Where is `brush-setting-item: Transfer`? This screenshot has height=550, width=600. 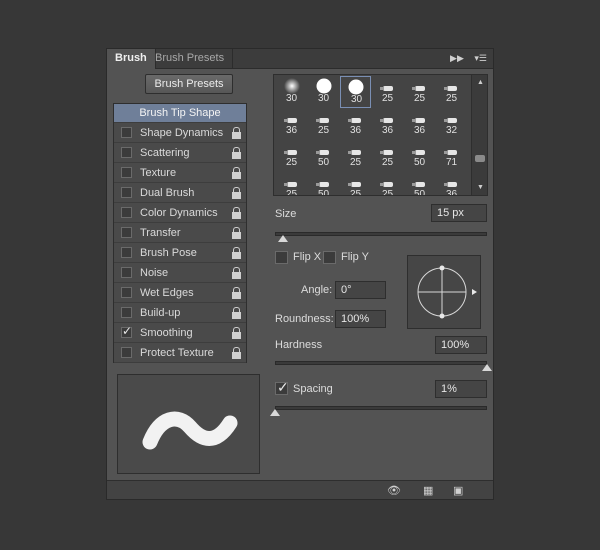 brush-setting-item: Transfer is located at coordinates (180, 233).